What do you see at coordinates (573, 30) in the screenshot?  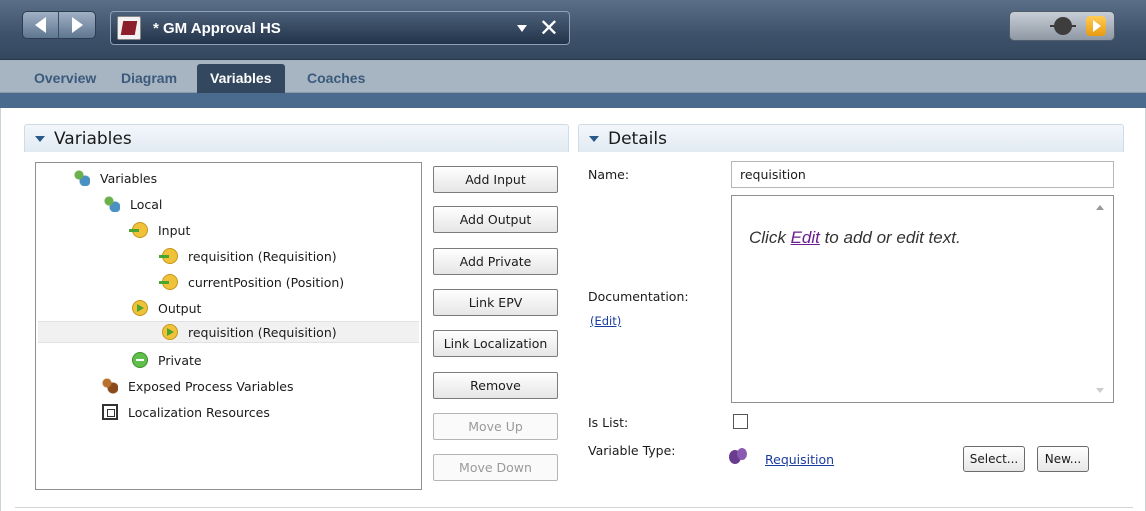 I see `title-bar: * GM Approval HS ✕` at bounding box center [573, 30].